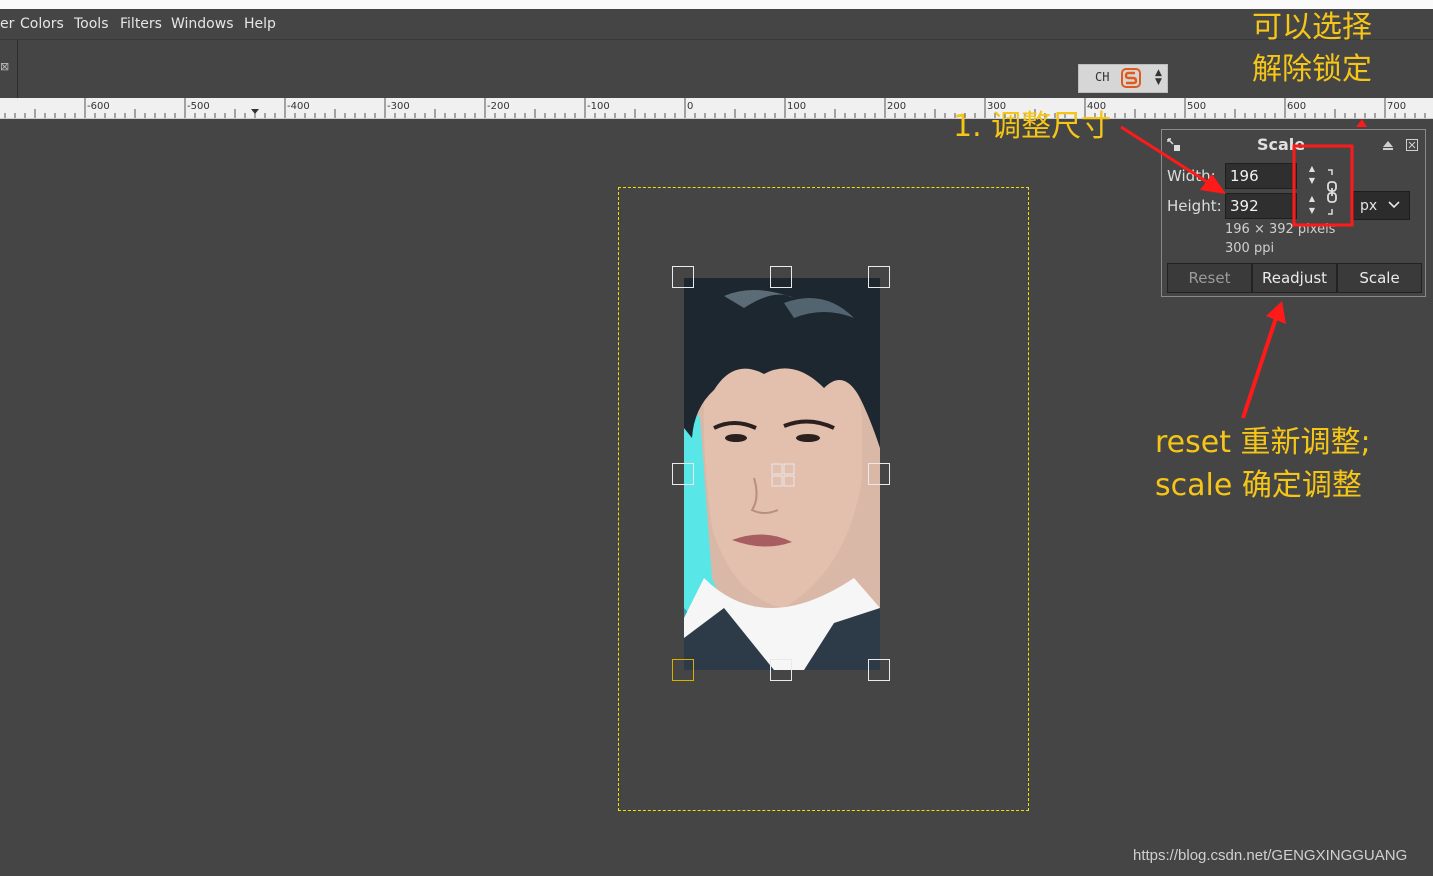 The width and height of the screenshot is (1433, 876). What do you see at coordinates (1032, 126) in the screenshot?
I see `annotation-resize: 1. 调整尺寸` at bounding box center [1032, 126].